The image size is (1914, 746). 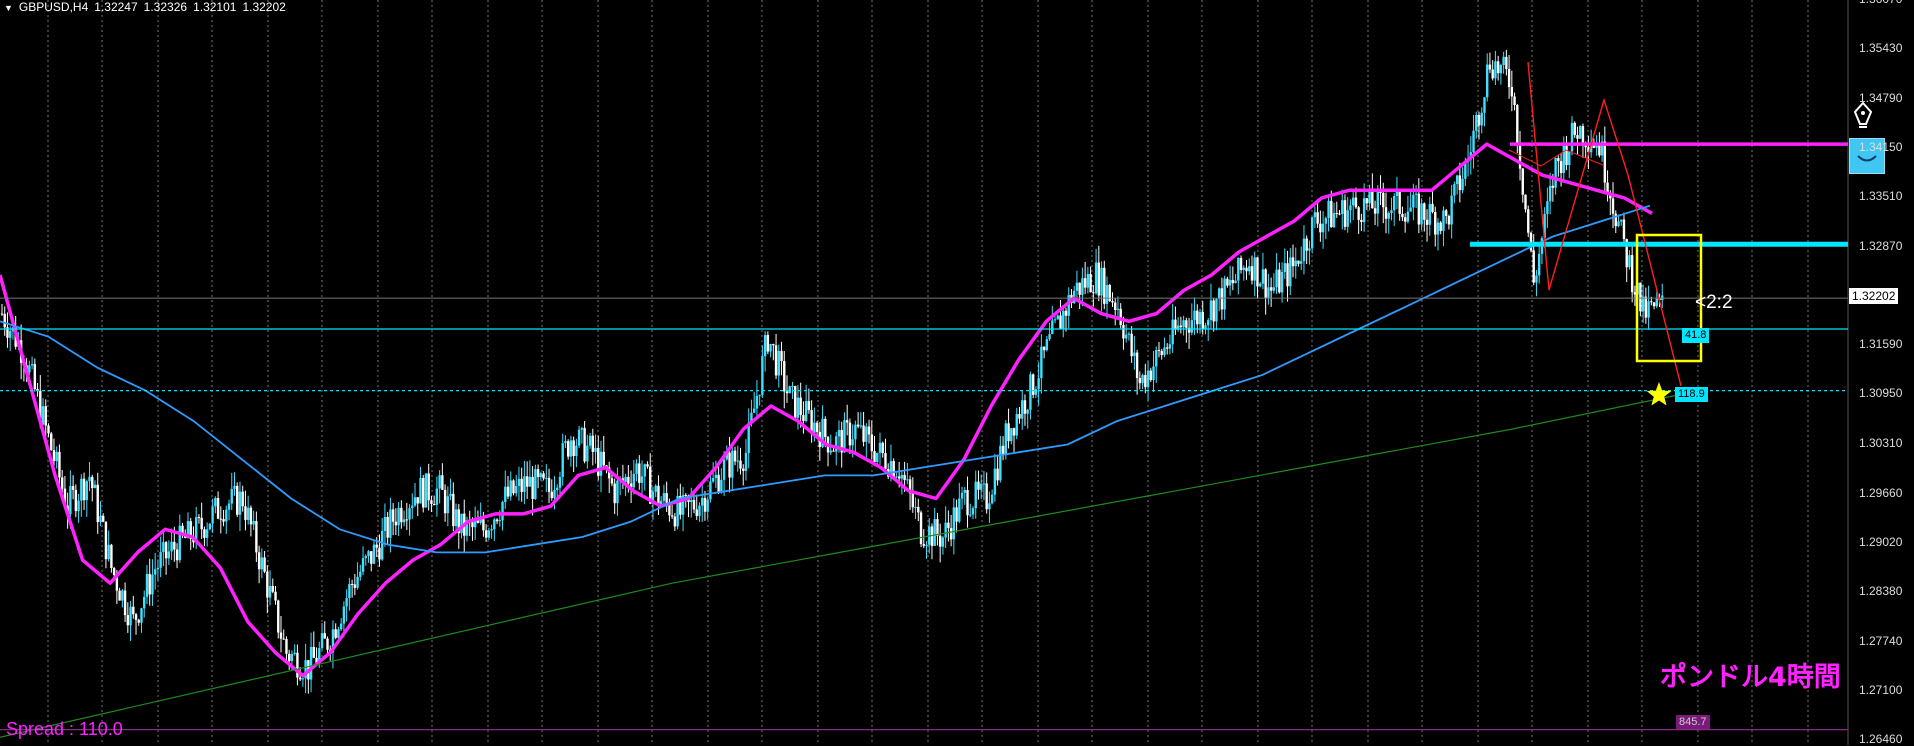 What do you see at coordinates (1874, 296) in the screenshot?
I see `current-price-label: 1.32202` at bounding box center [1874, 296].